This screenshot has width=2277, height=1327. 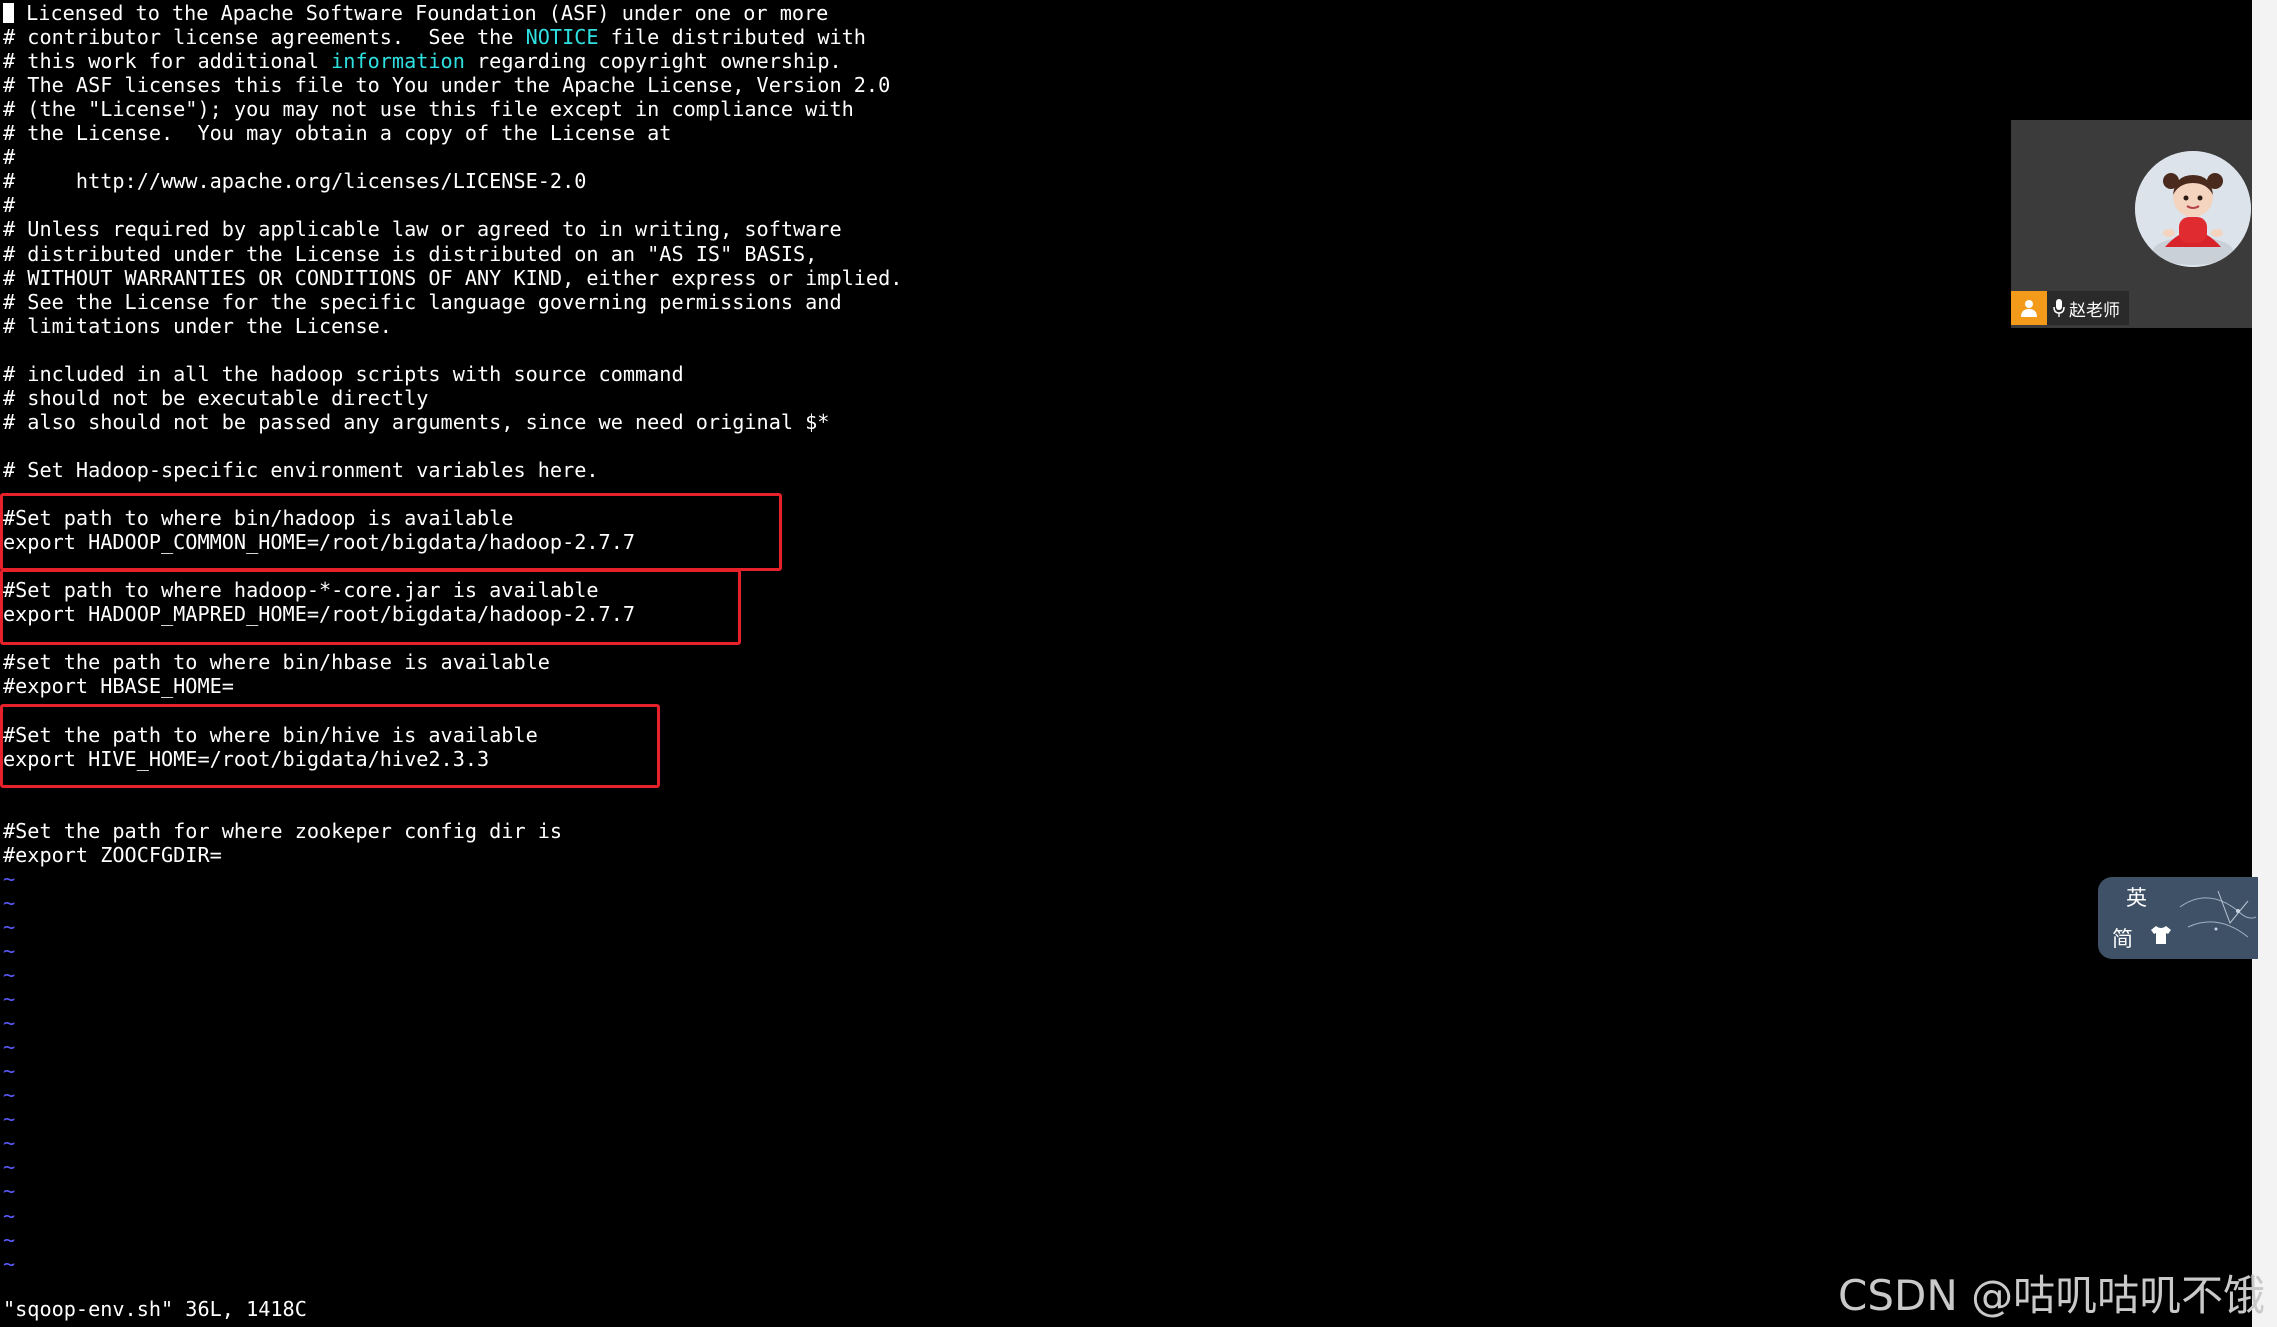 What do you see at coordinates (2264, 663) in the screenshot?
I see `window-edge` at bounding box center [2264, 663].